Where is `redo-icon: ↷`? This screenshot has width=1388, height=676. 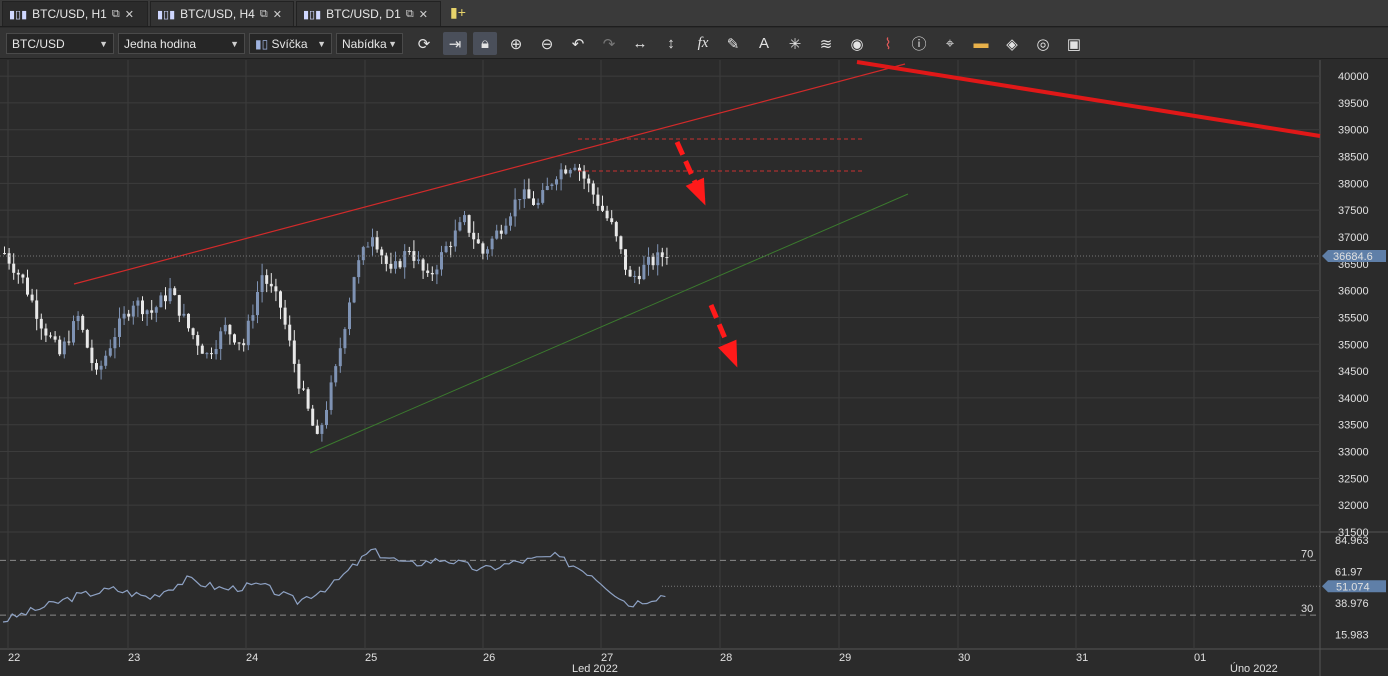
redo-icon: ↷ is located at coordinates (609, 43).